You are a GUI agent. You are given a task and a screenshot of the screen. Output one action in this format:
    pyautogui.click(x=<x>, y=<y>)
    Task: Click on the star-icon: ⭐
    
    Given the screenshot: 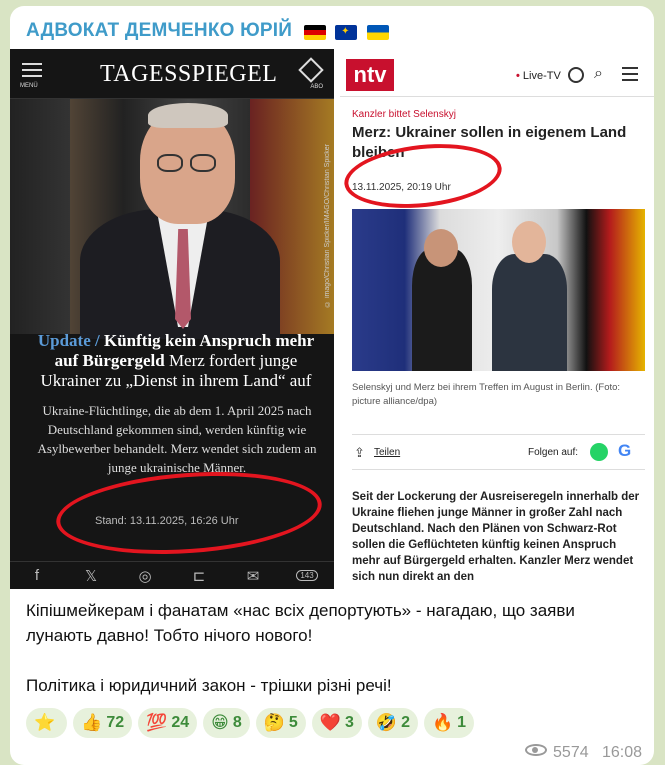 What is the action you would take?
    pyautogui.click(x=45, y=722)
    